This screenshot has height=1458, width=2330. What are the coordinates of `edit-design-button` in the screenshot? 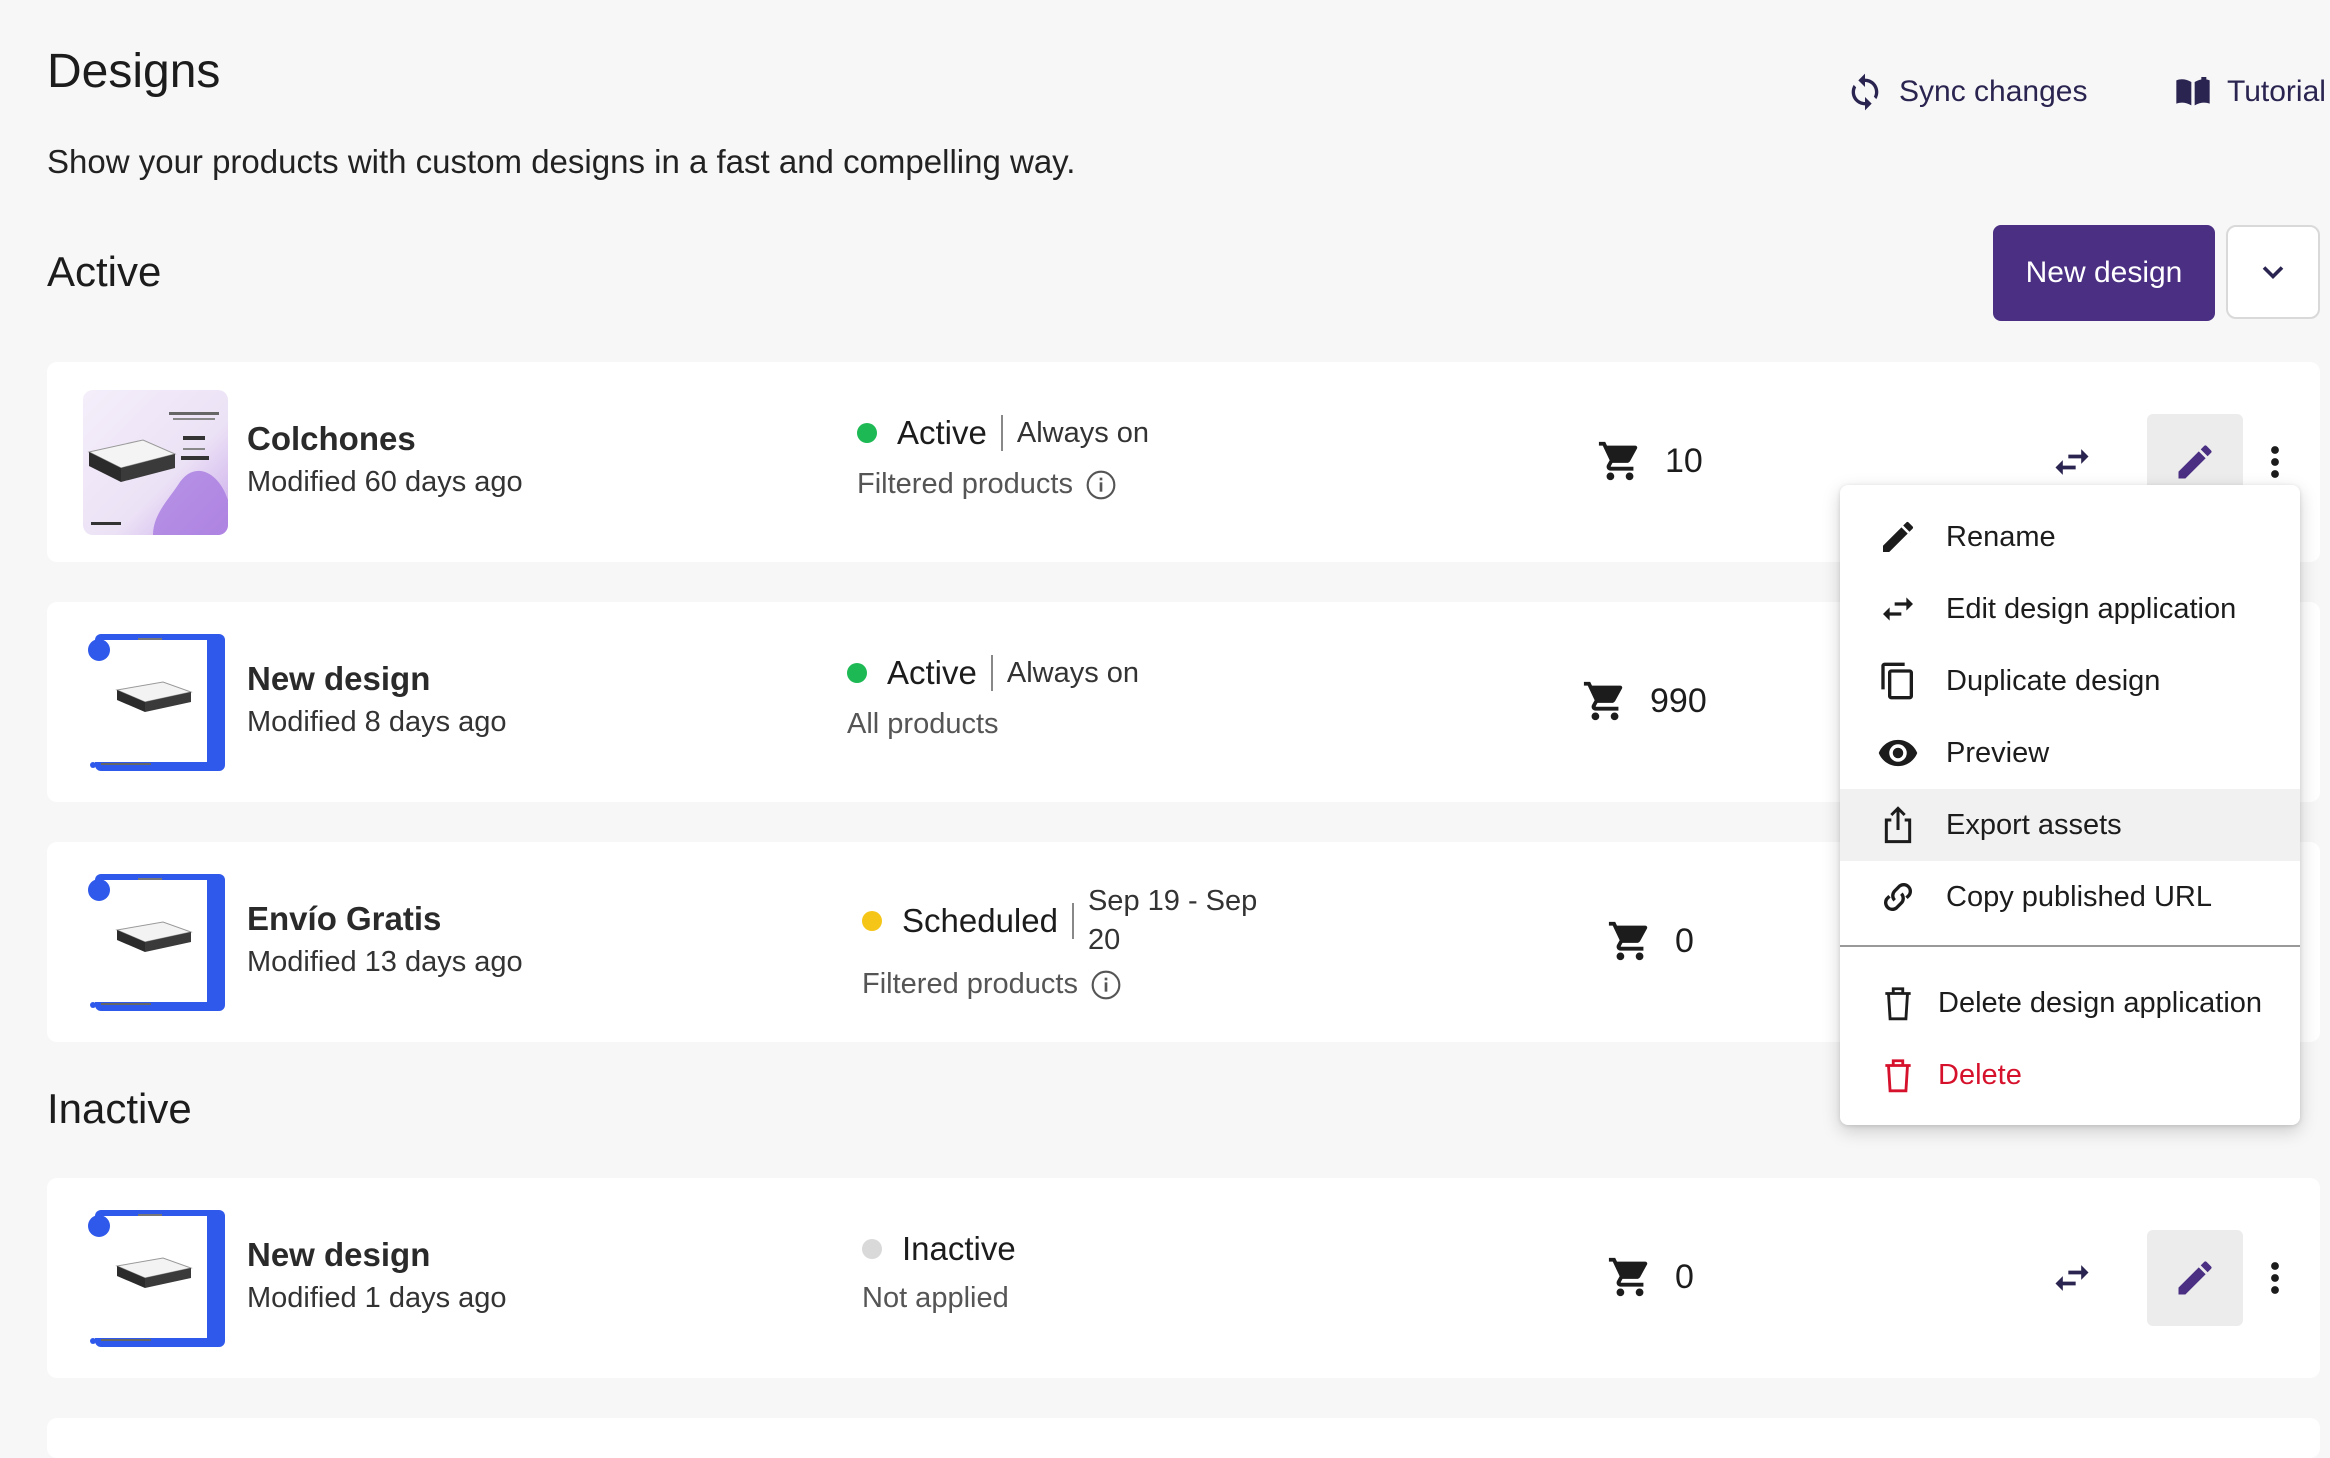 It's located at (2195, 1278).